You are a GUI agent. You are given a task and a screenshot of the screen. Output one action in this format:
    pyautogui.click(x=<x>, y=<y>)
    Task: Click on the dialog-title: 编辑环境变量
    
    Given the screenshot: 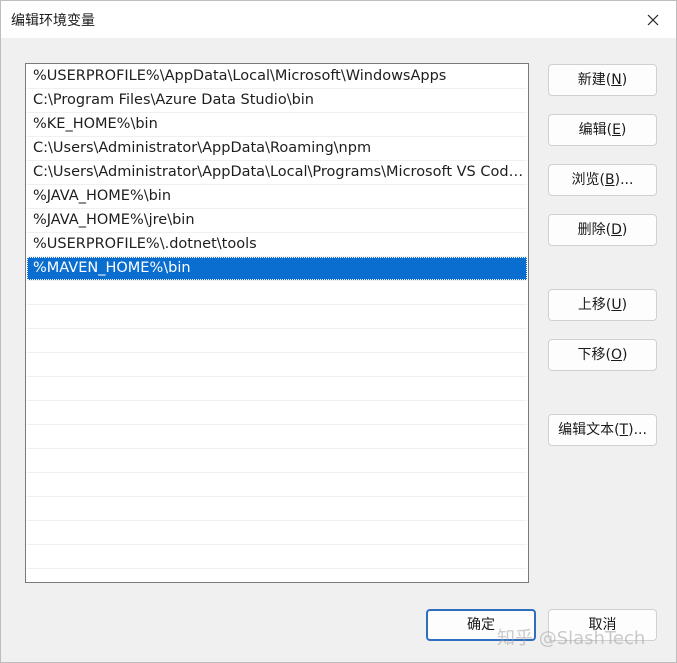 What is the action you would take?
    pyautogui.click(x=53, y=21)
    